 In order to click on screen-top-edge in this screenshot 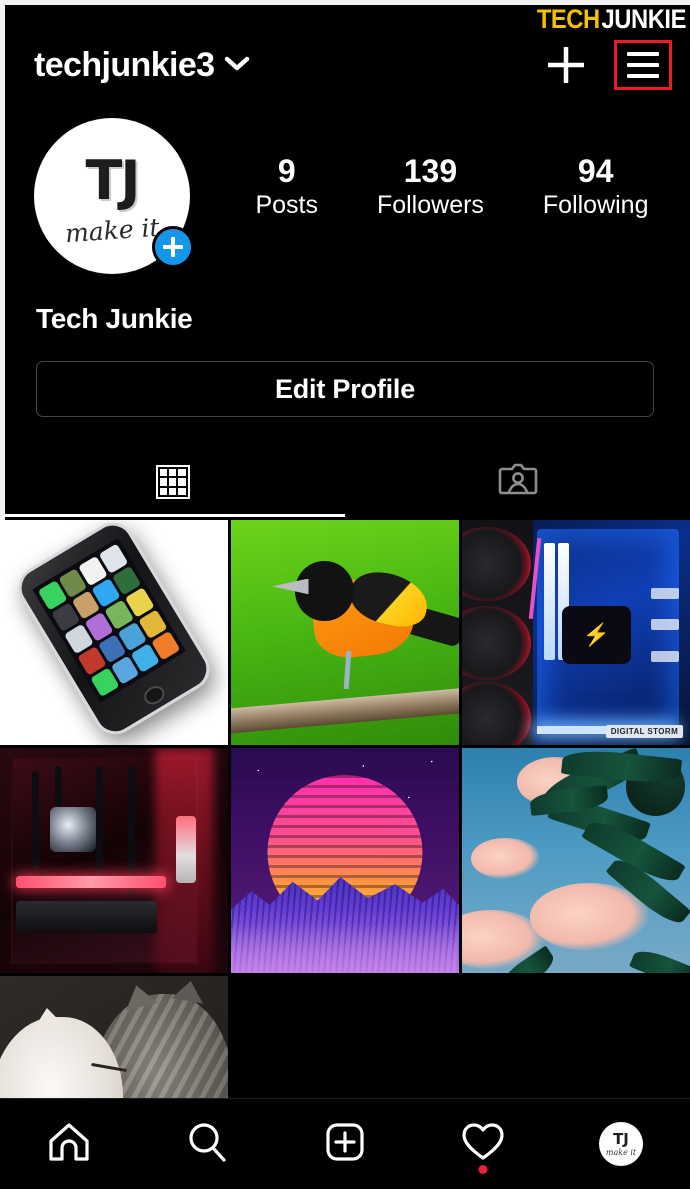, I will do `click(345, 2)`.